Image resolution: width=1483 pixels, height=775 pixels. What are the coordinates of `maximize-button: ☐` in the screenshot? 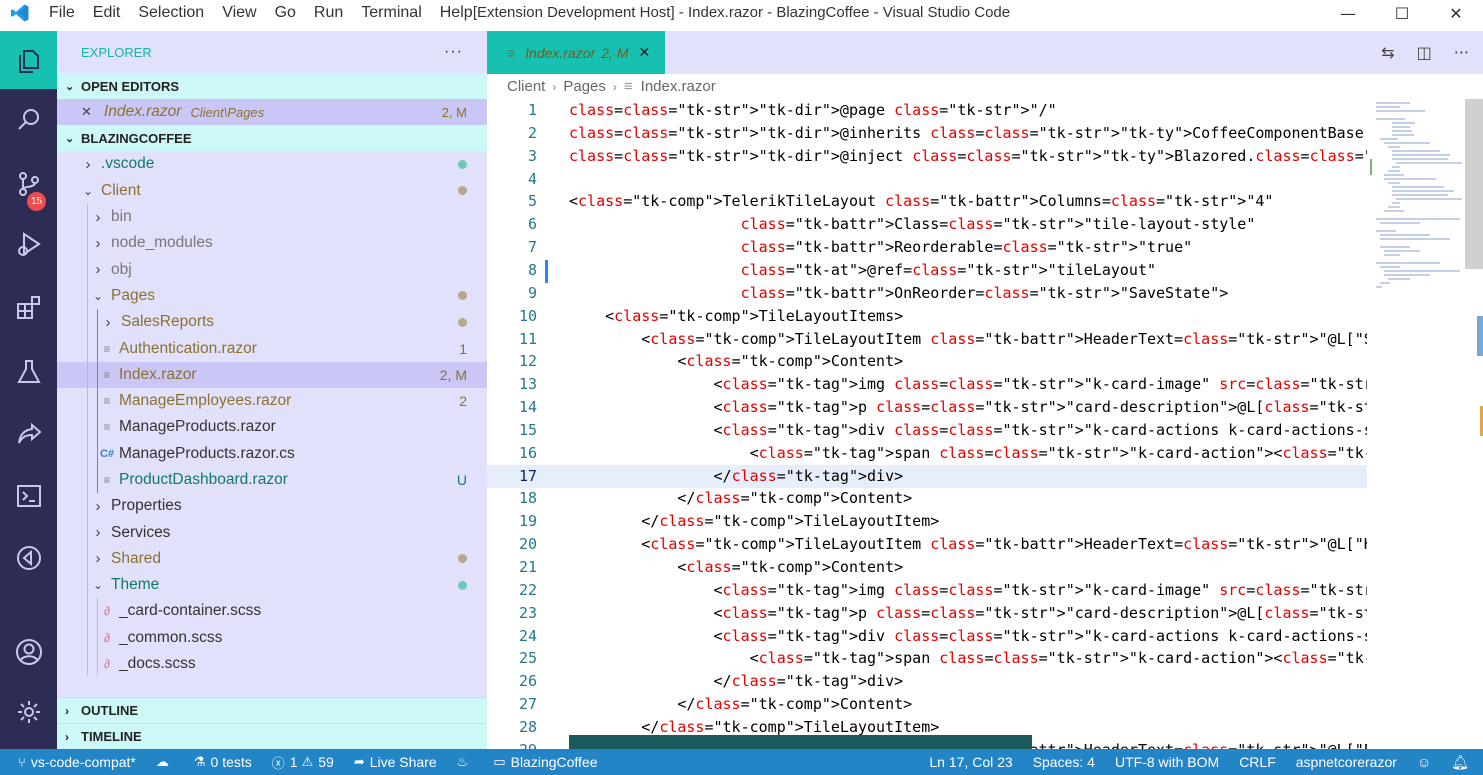 It's located at (1402, 13).